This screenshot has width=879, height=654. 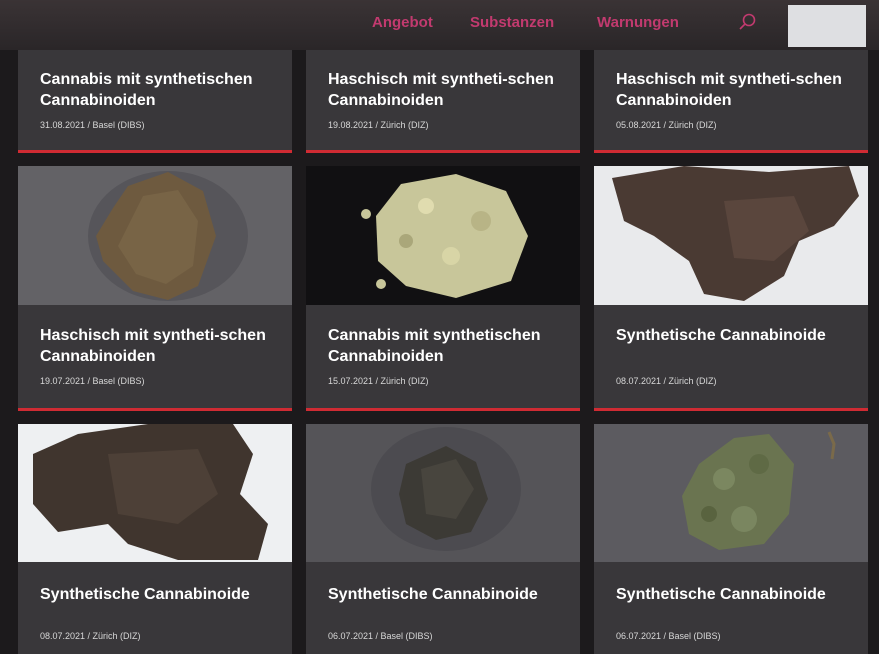 What do you see at coordinates (378, 125) in the screenshot?
I see `card-meta: 19.08.2021 / Zürich (DIZ)` at bounding box center [378, 125].